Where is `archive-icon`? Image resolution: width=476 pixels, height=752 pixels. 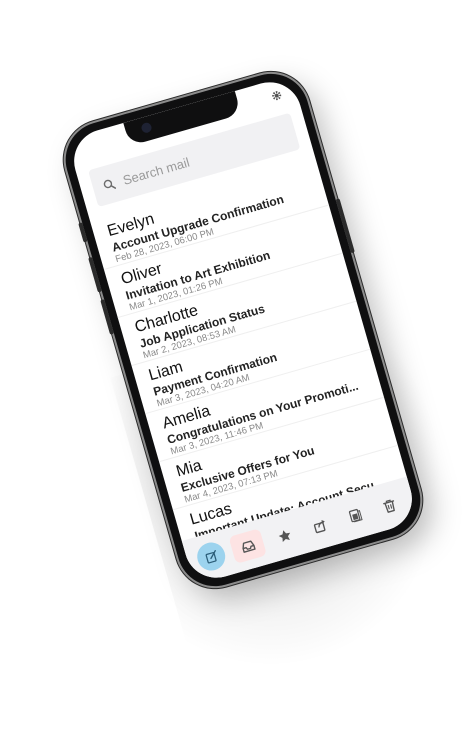
archive-icon is located at coordinates (355, 515).